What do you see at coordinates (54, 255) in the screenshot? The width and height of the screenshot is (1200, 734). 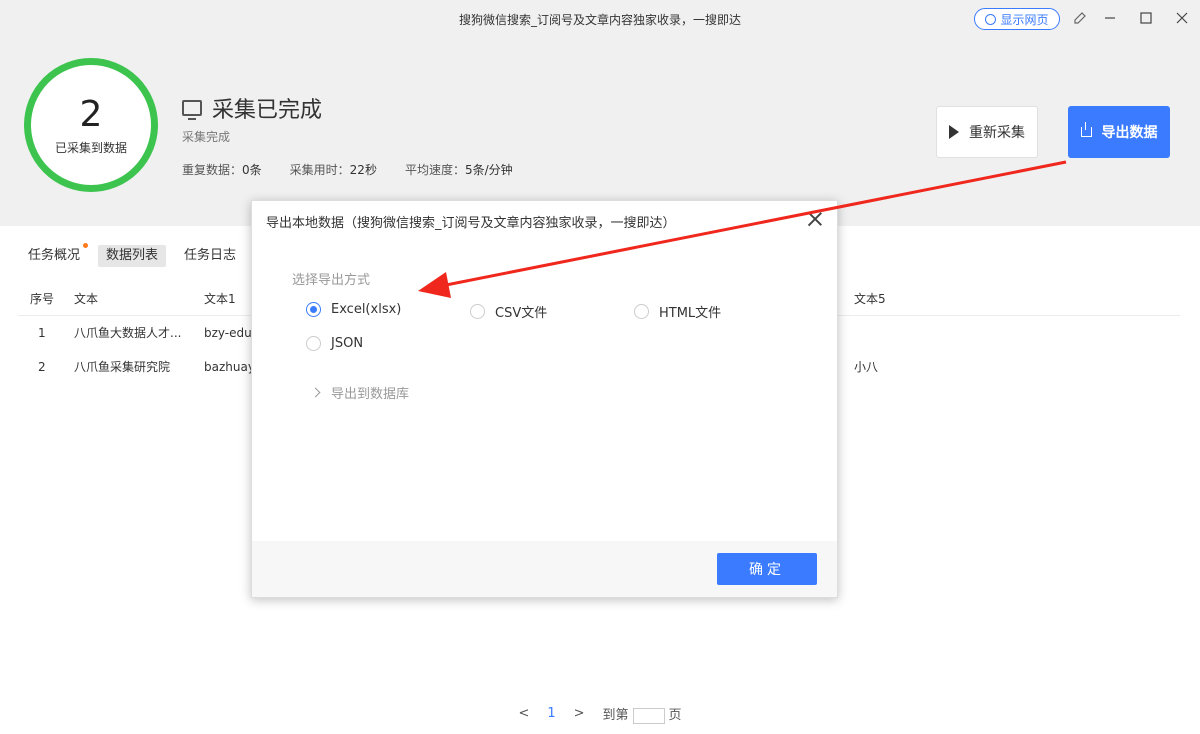 I see `tab-overview: 任务概况` at bounding box center [54, 255].